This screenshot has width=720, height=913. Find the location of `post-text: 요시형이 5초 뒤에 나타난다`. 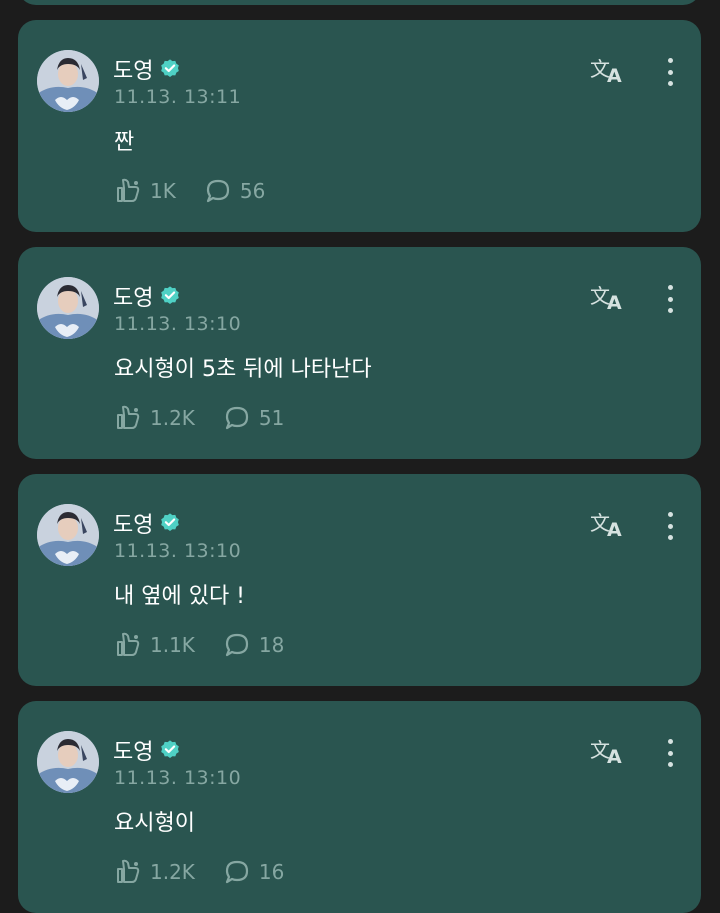

post-text: 요시형이 5초 뒤에 나타난다 is located at coordinates (243, 369).